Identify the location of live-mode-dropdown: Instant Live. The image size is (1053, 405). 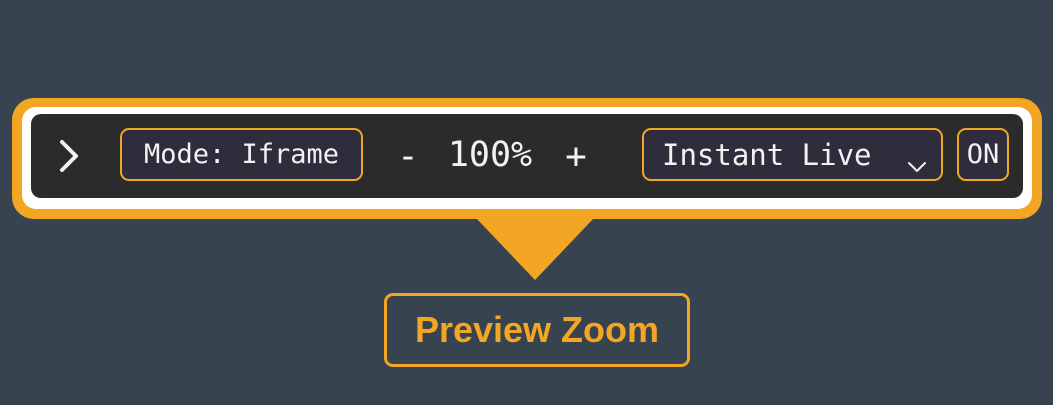
(792, 154).